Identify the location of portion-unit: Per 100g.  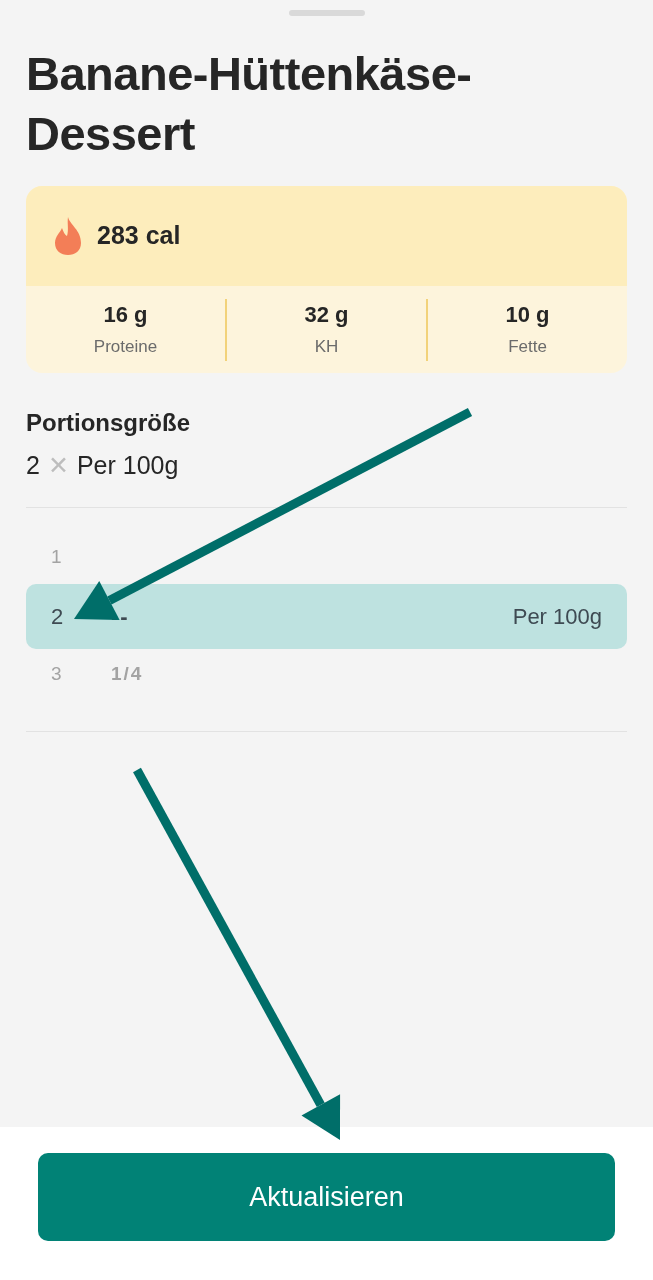
(127, 465).